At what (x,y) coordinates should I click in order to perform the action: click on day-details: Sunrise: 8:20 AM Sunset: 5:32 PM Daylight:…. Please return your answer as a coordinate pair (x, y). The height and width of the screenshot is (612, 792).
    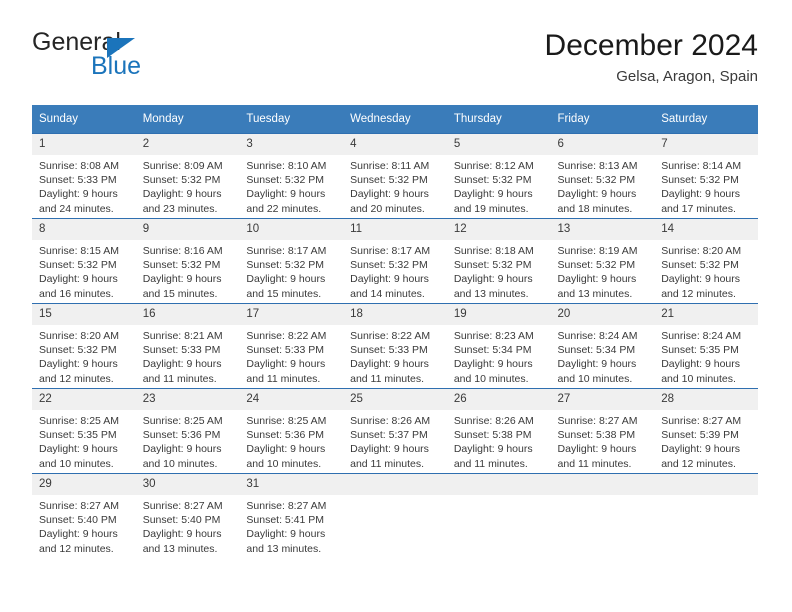
    Looking at the image, I should click on (84, 355).